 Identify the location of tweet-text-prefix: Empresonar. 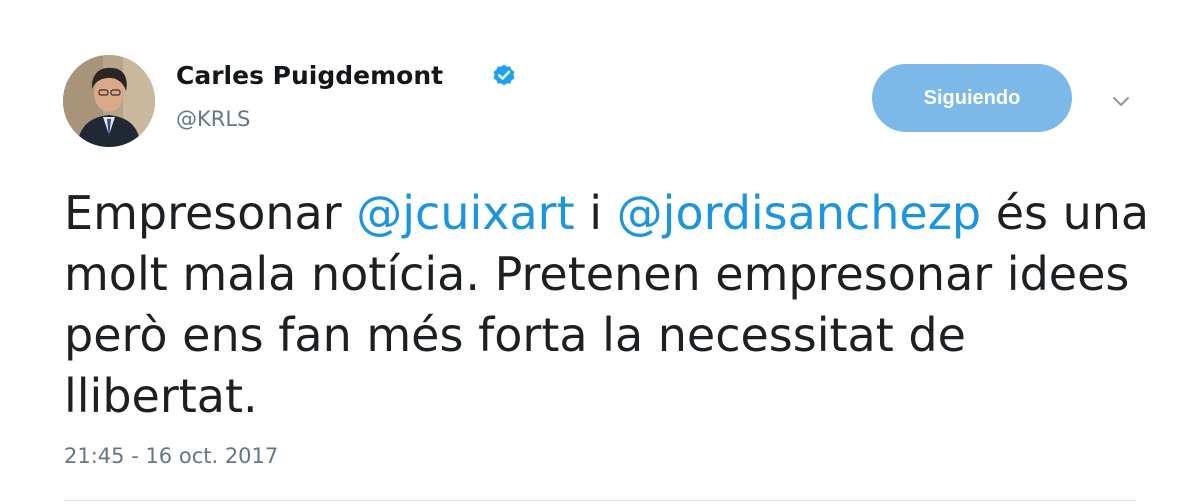
(210, 213).